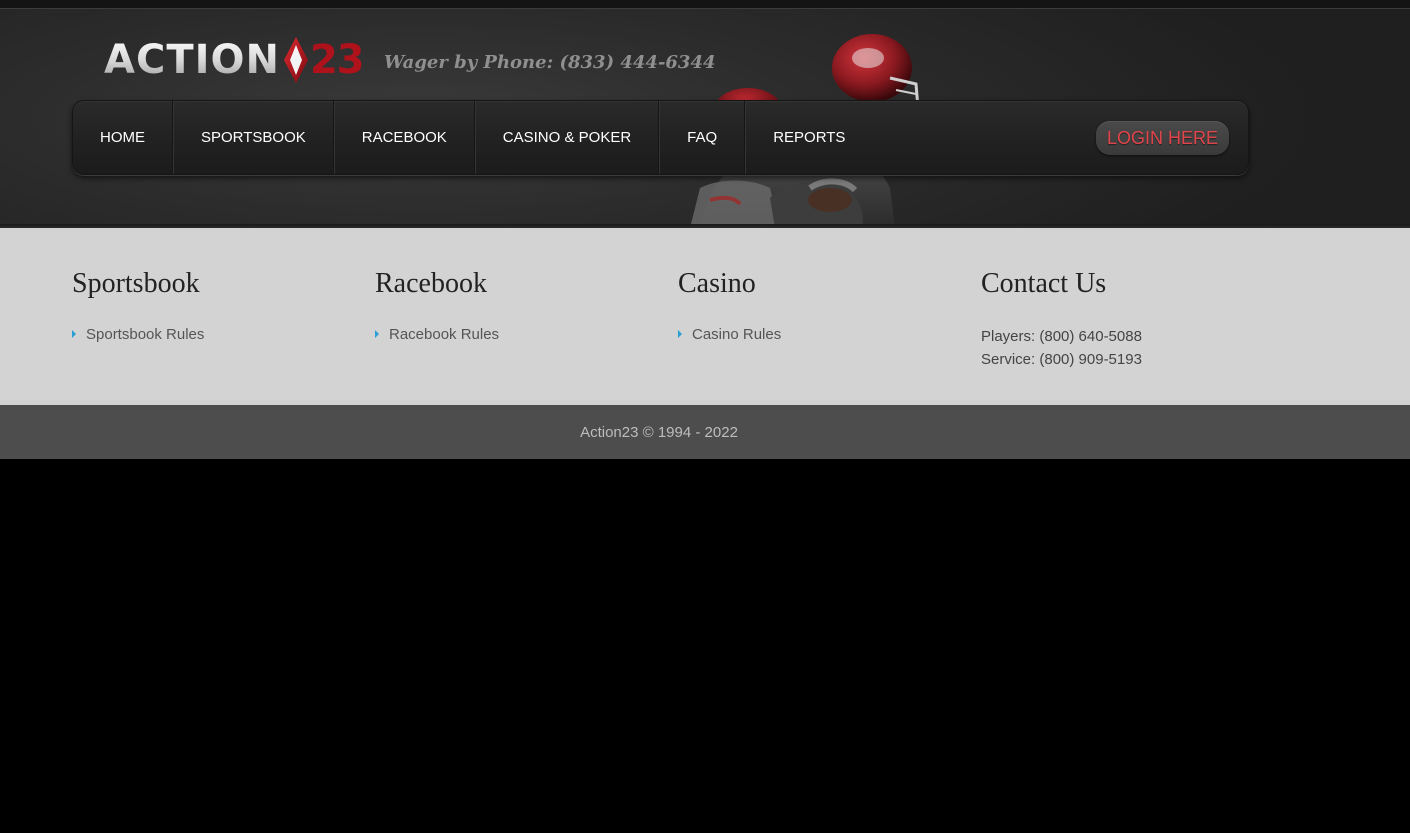 Image resolution: width=1410 pixels, height=833 pixels. I want to click on nav-item-sportsbook: SPORTSBOOK, so click(253, 137).